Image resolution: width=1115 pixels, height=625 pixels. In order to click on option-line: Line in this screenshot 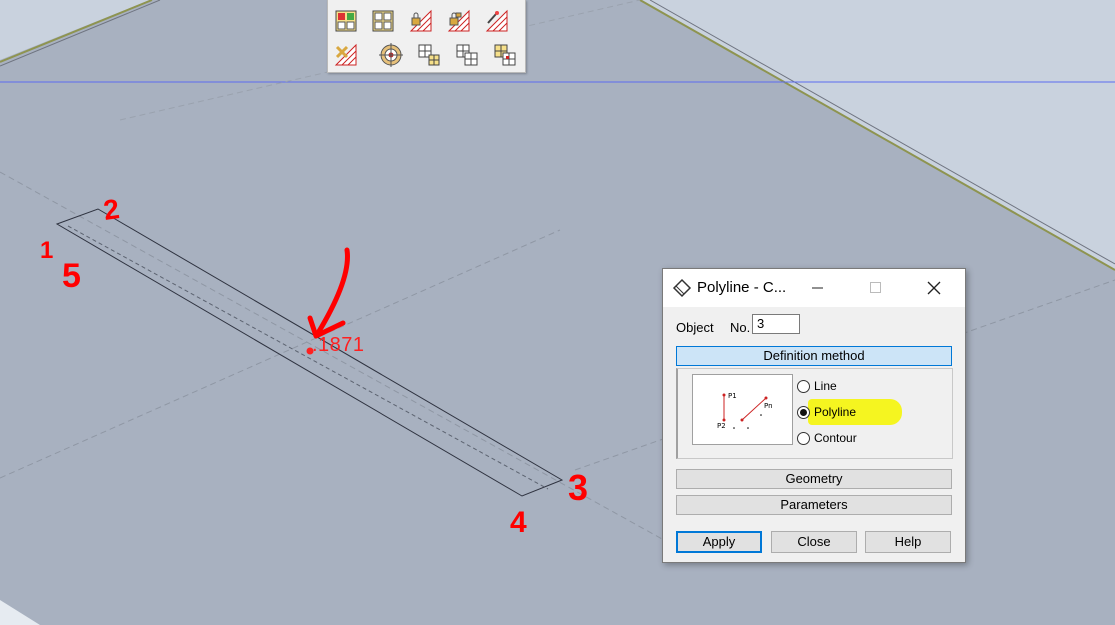, I will do `click(817, 386)`.